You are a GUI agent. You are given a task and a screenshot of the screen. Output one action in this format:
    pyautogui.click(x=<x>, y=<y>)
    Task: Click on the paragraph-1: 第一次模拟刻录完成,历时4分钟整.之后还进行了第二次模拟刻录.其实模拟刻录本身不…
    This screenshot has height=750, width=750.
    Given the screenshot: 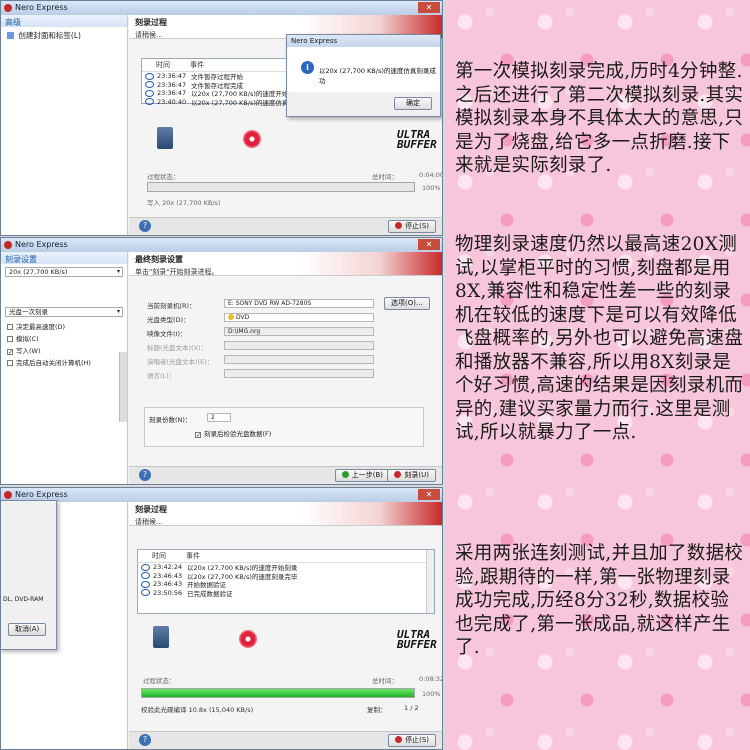 What is the action you would take?
    pyautogui.click(x=599, y=118)
    